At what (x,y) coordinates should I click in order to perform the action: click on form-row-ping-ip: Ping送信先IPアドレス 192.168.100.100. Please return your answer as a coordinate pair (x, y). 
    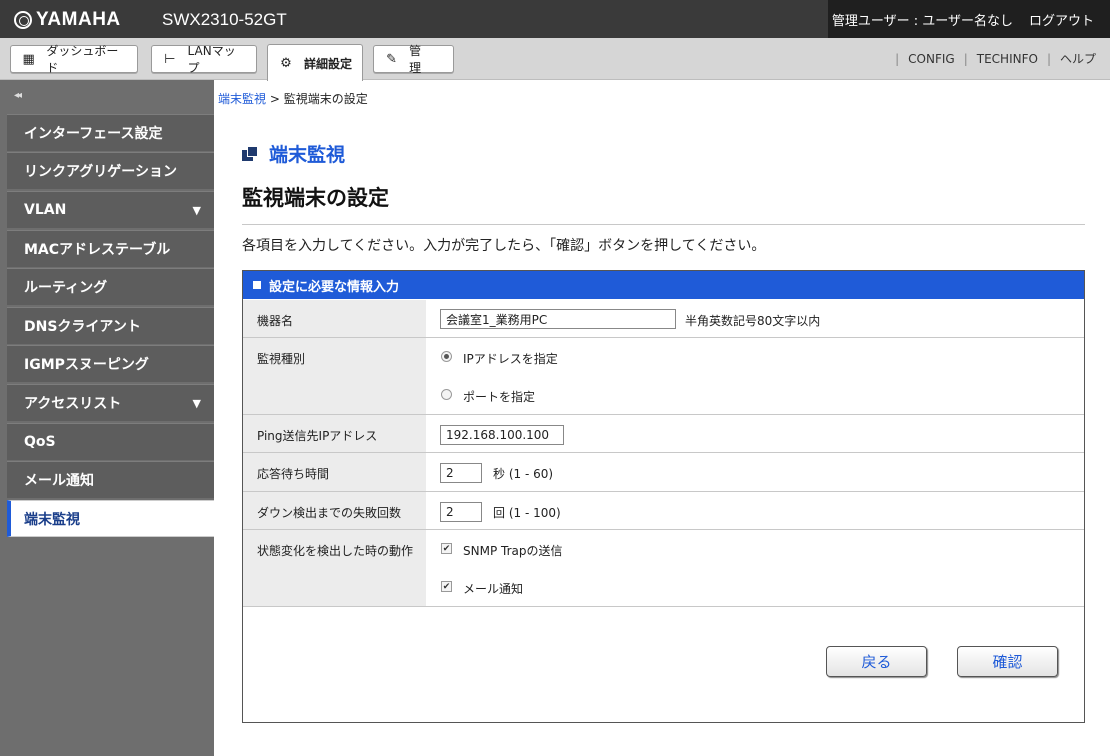
    Looking at the image, I should click on (663, 434).